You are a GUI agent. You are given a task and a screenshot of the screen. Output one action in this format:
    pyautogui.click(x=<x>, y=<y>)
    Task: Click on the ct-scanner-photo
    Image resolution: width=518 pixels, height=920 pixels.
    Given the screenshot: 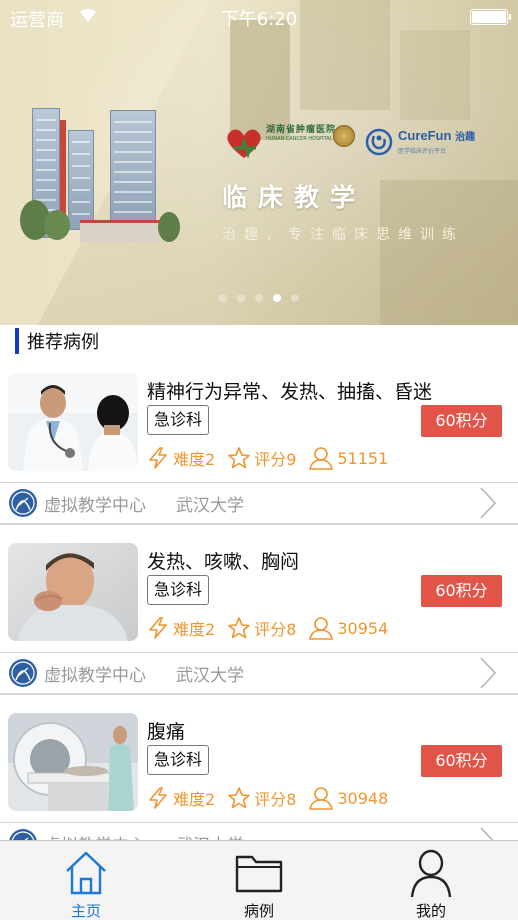 What is the action you would take?
    pyautogui.click(x=73, y=762)
    